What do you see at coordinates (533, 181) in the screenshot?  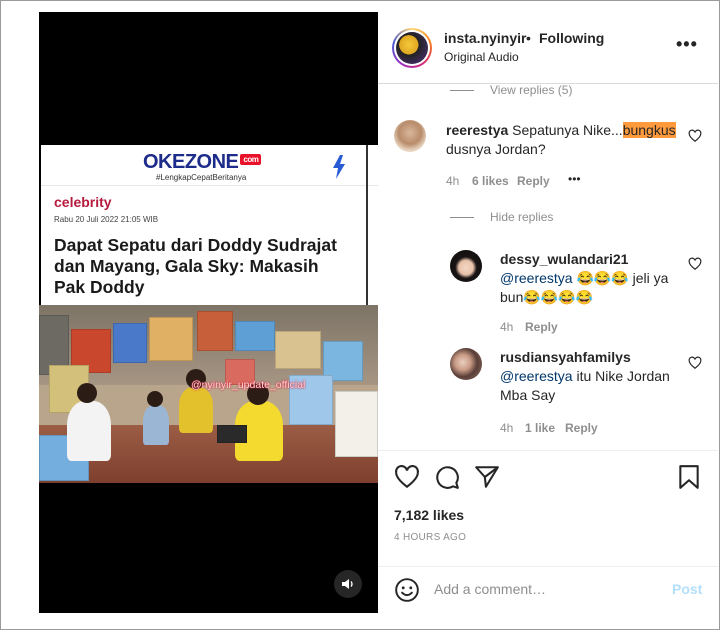 I see `comment-reply-button: Reply` at bounding box center [533, 181].